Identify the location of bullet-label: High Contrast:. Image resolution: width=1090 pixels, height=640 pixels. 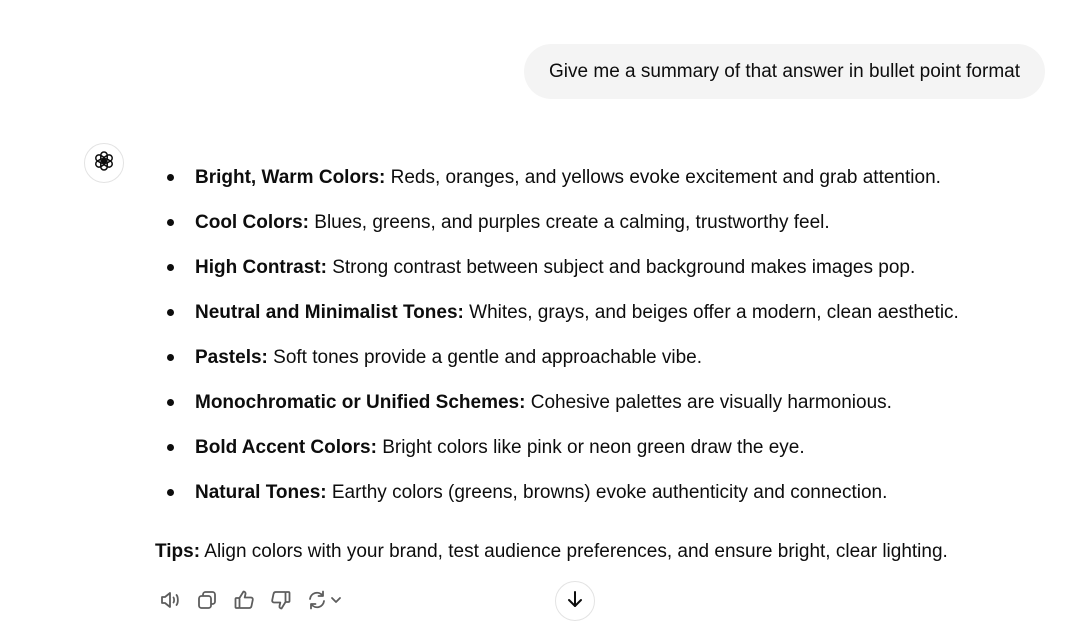
(261, 267).